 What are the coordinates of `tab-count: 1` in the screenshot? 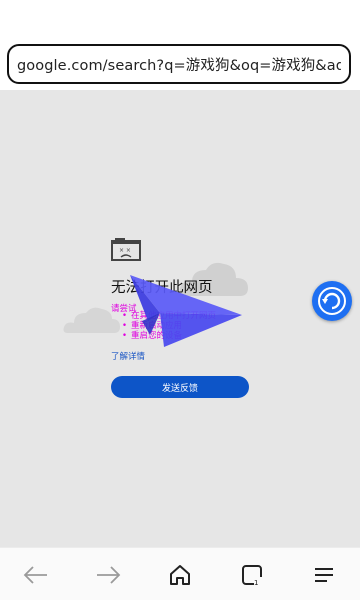 It's located at (256, 583).